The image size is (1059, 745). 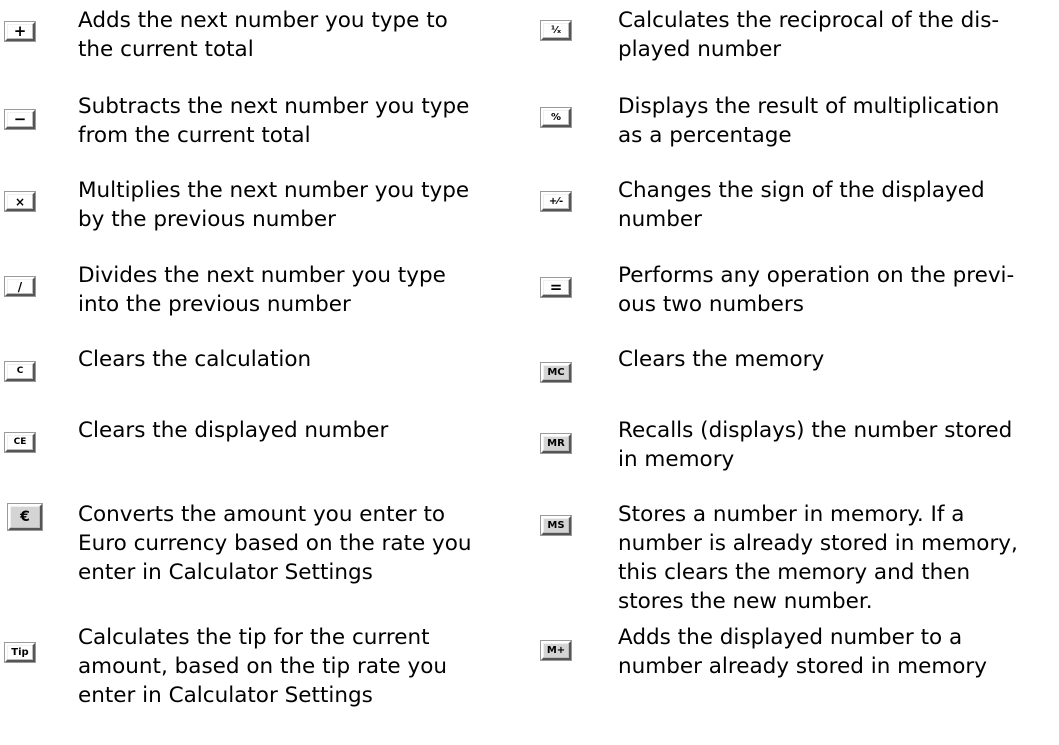 I want to click on percent-key-icon: %, so click(x=556, y=117).